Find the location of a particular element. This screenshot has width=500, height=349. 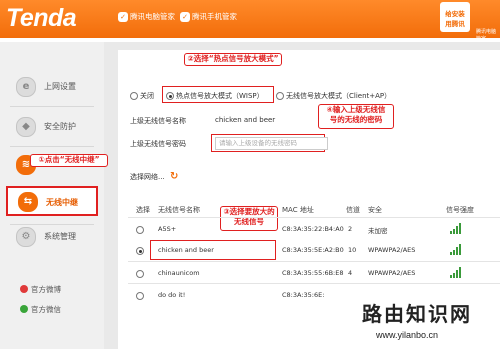

step4-line2: 号的无线的密码 is located at coordinates (356, 119).